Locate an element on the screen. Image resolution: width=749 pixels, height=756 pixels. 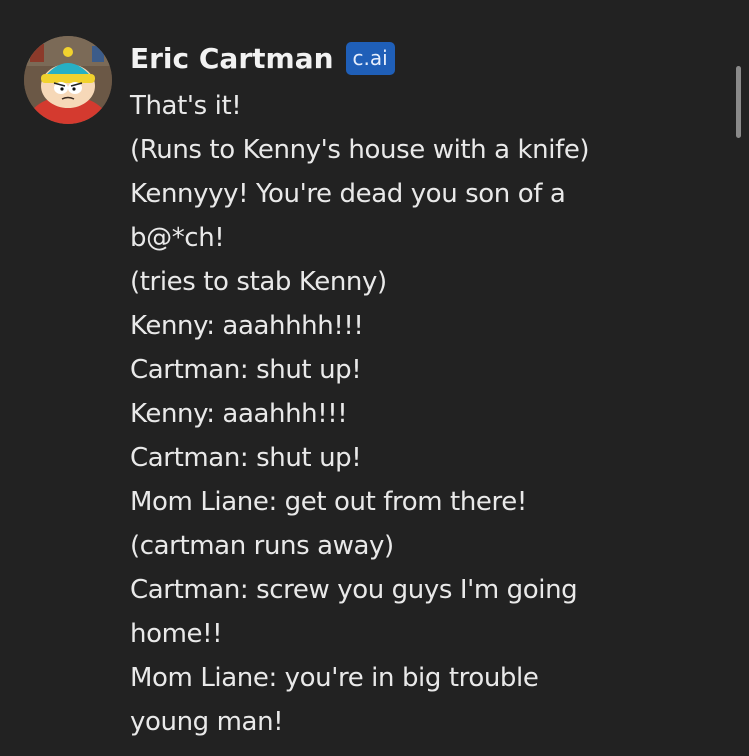
message-line: home!! is located at coordinates (176, 634).